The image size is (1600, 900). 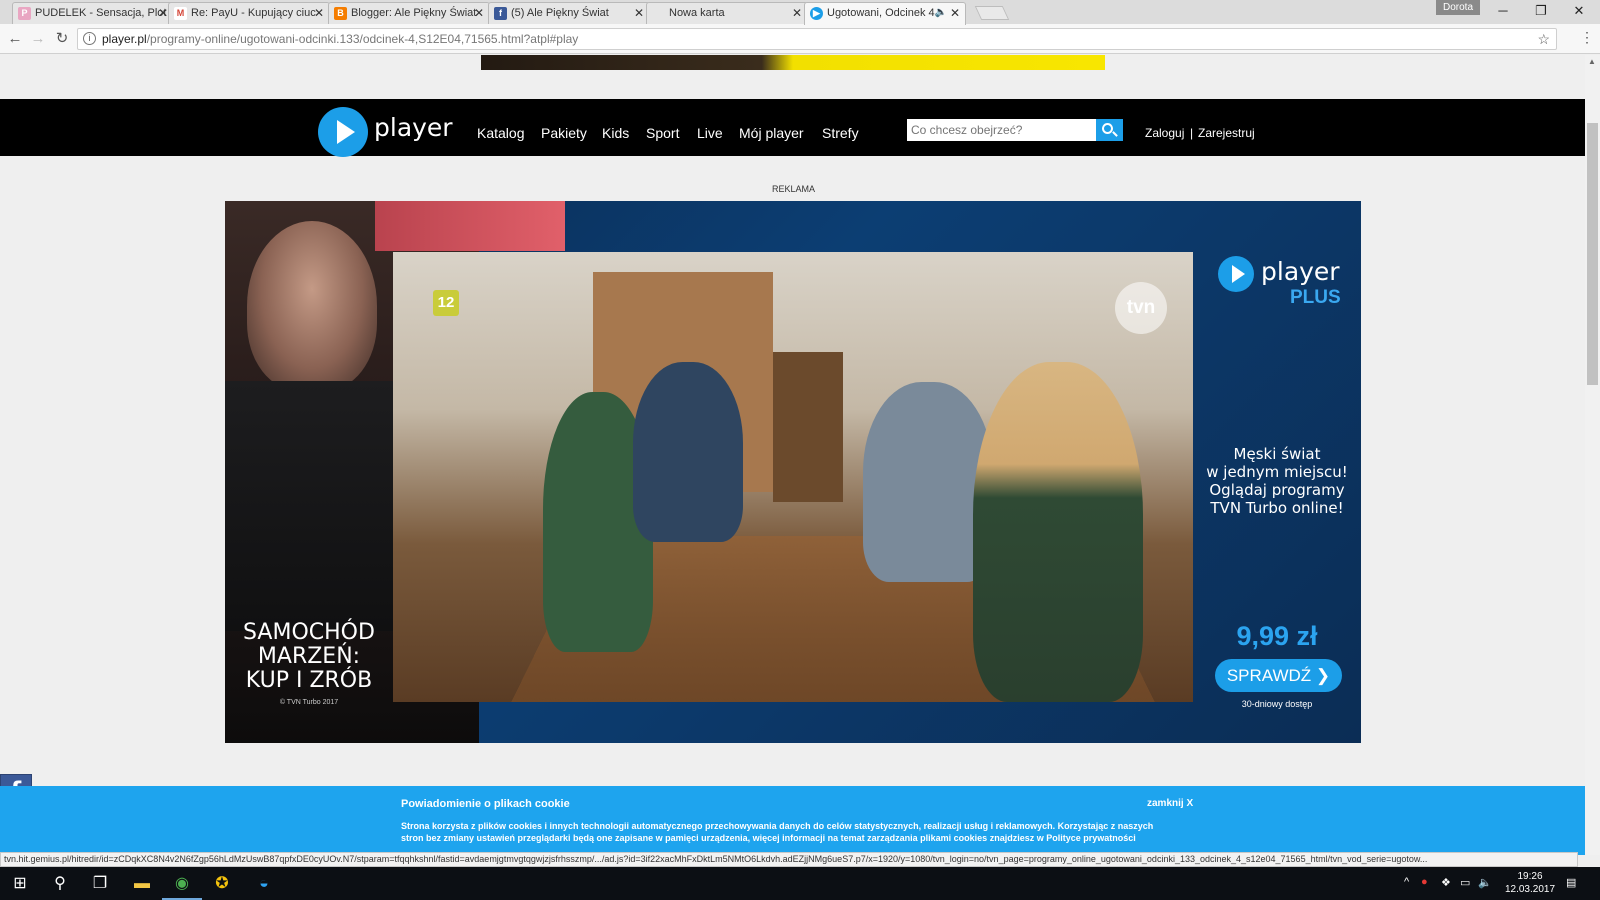 I want to click on notifications-icon: ▤, so click(x=1571, y=882).